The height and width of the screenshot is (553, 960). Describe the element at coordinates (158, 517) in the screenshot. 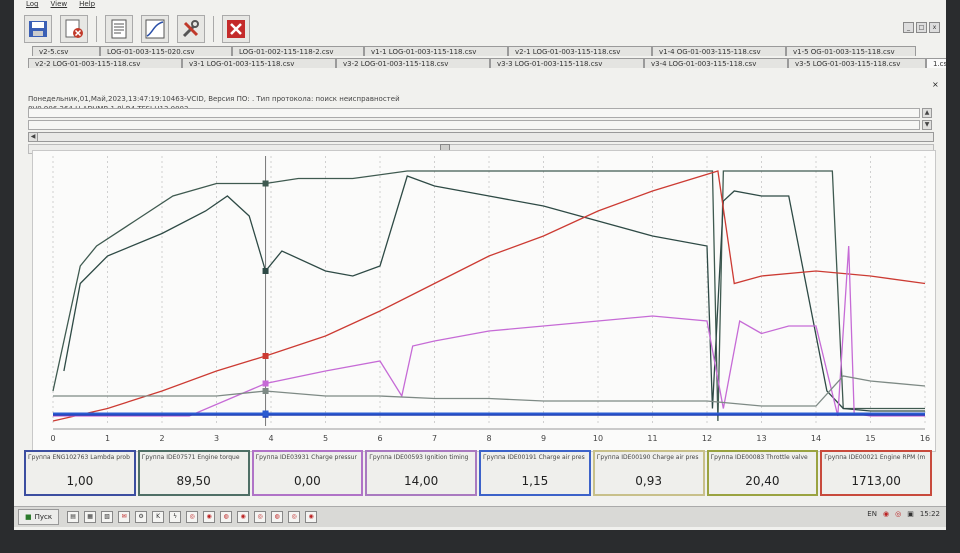

I see `app-icon: K` at that location.